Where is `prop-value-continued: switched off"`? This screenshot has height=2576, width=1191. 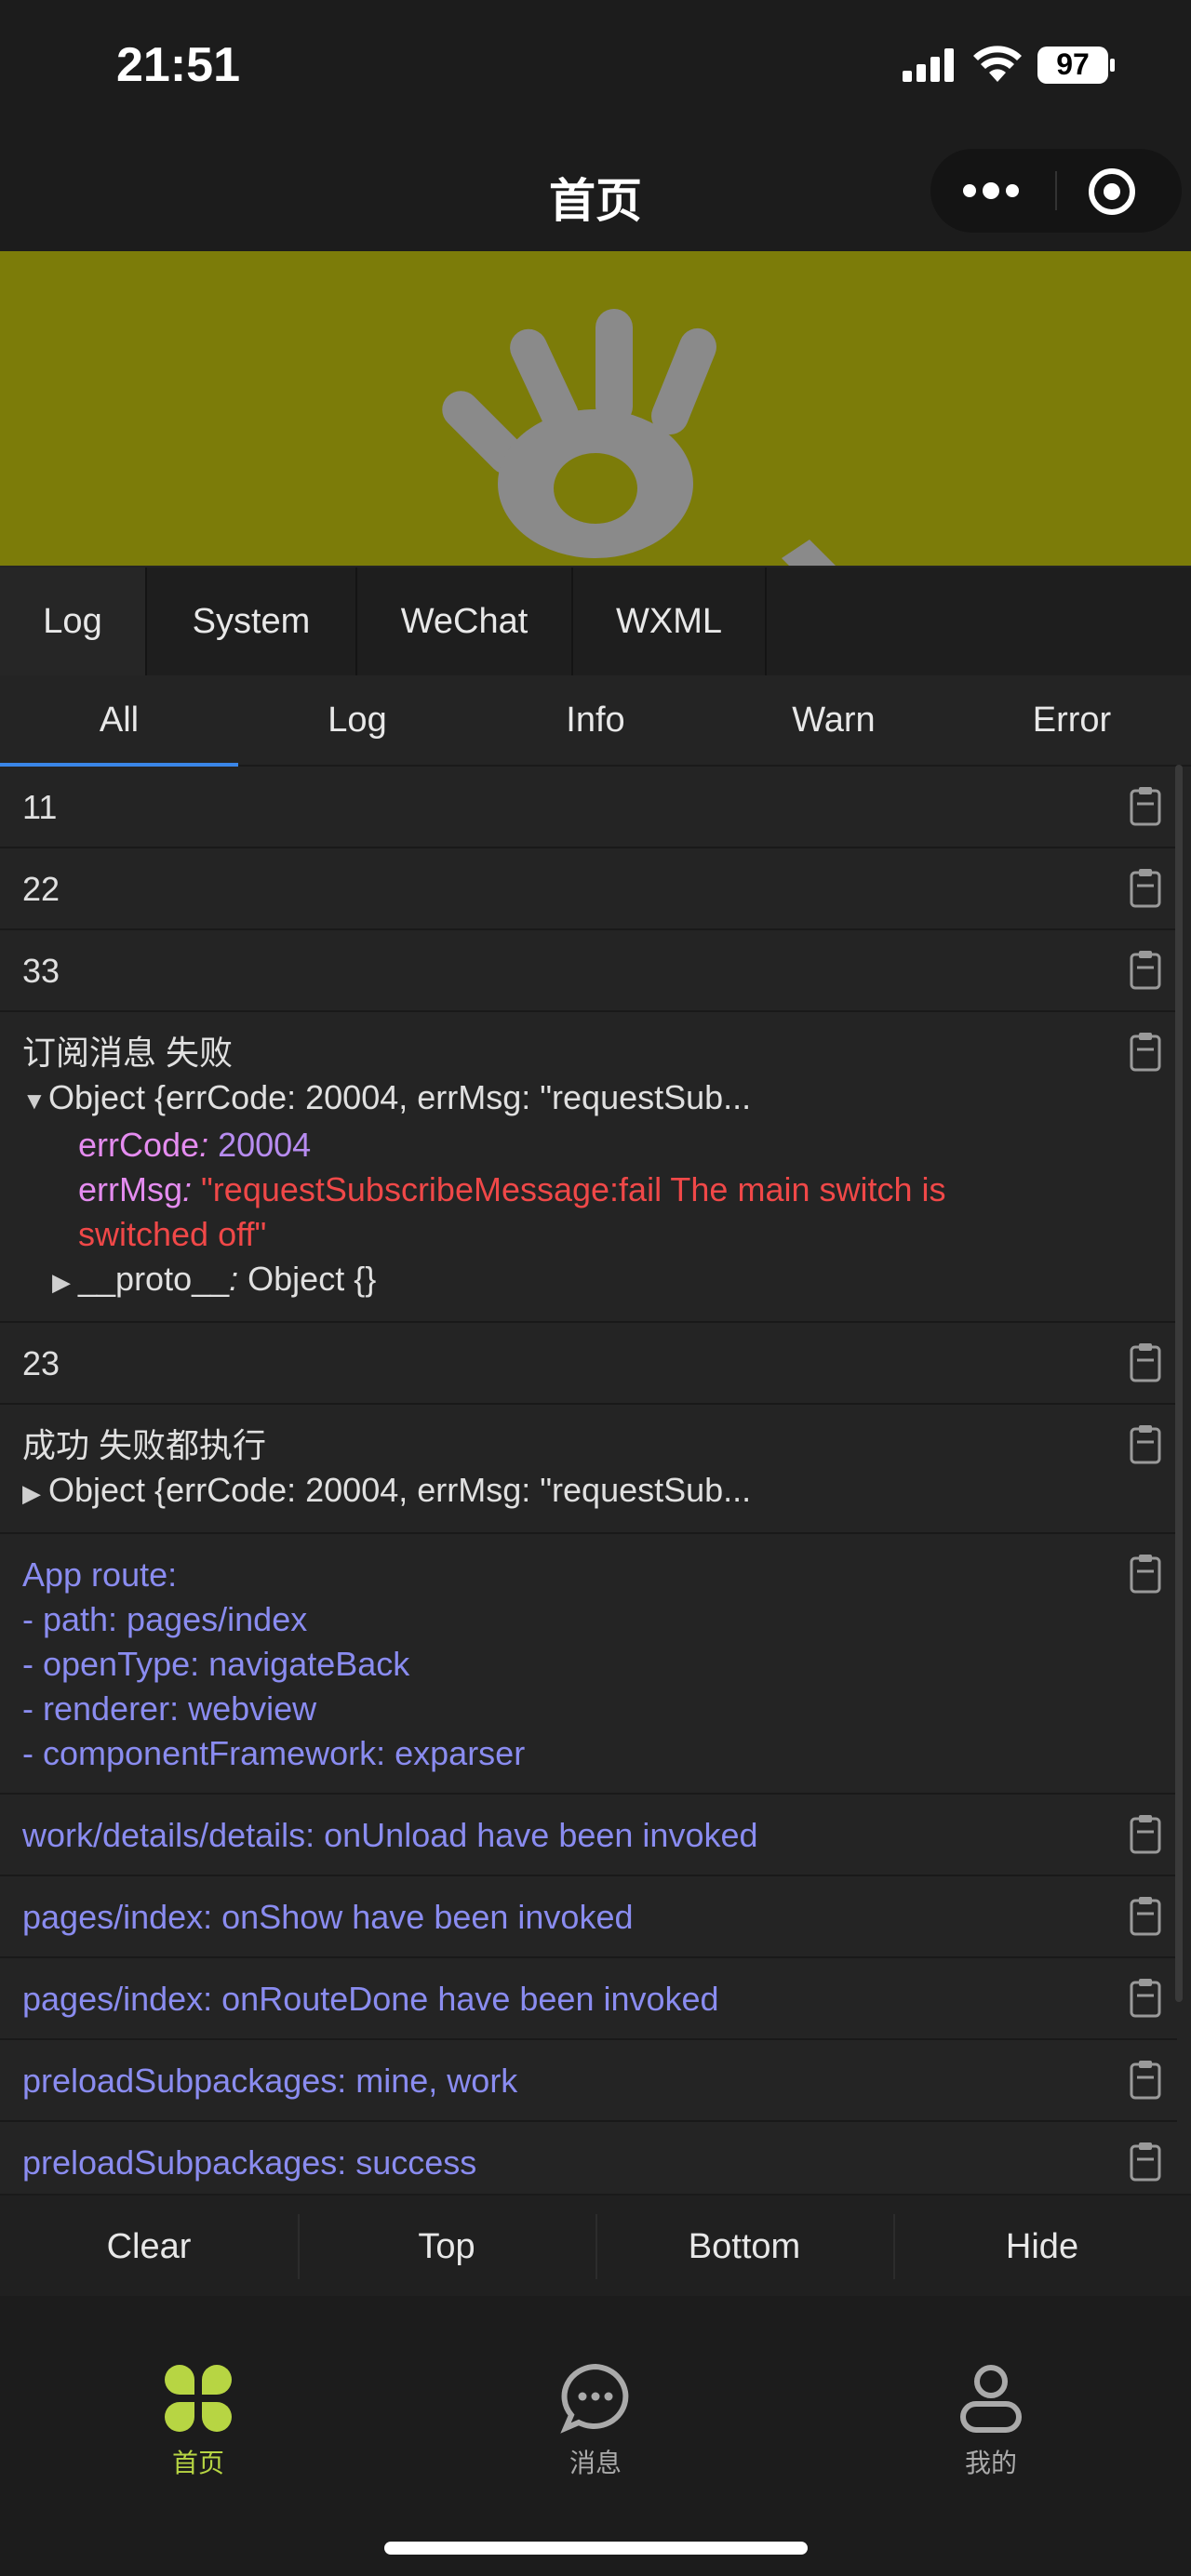
prop-value-continued: switched off" is located at coordinates (172, 1234).